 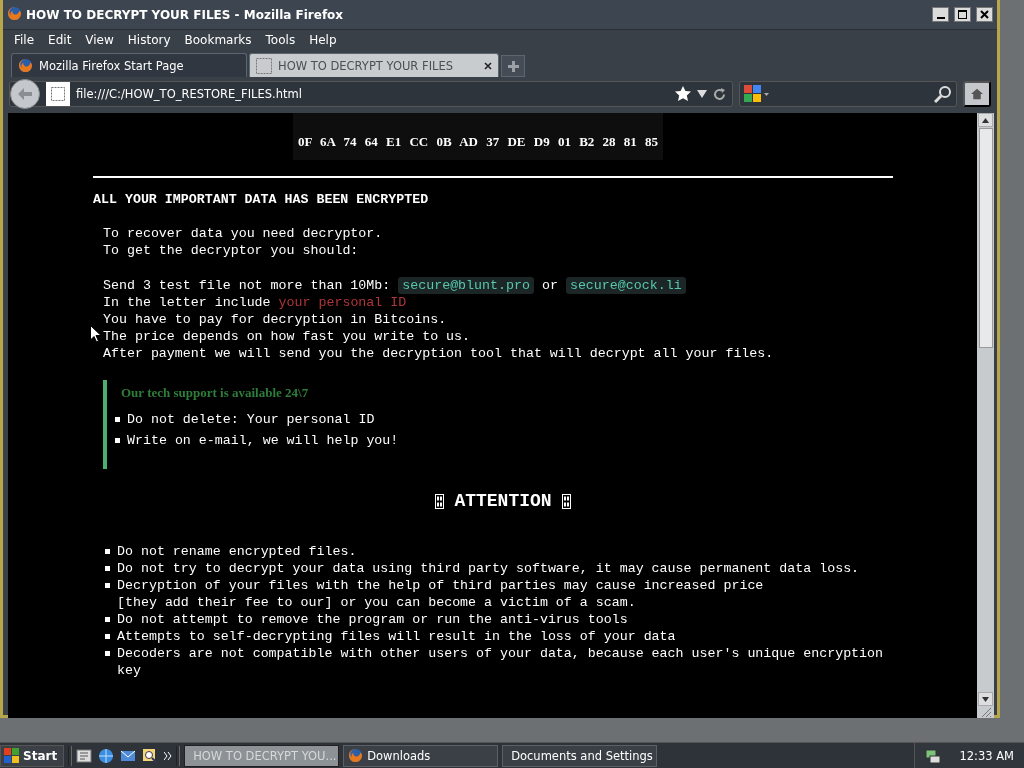 I want to click on heading: ALL YOUR IMPORTANT DATA HAS BEEN ENCRYPTED, so click(x=261, y=199).